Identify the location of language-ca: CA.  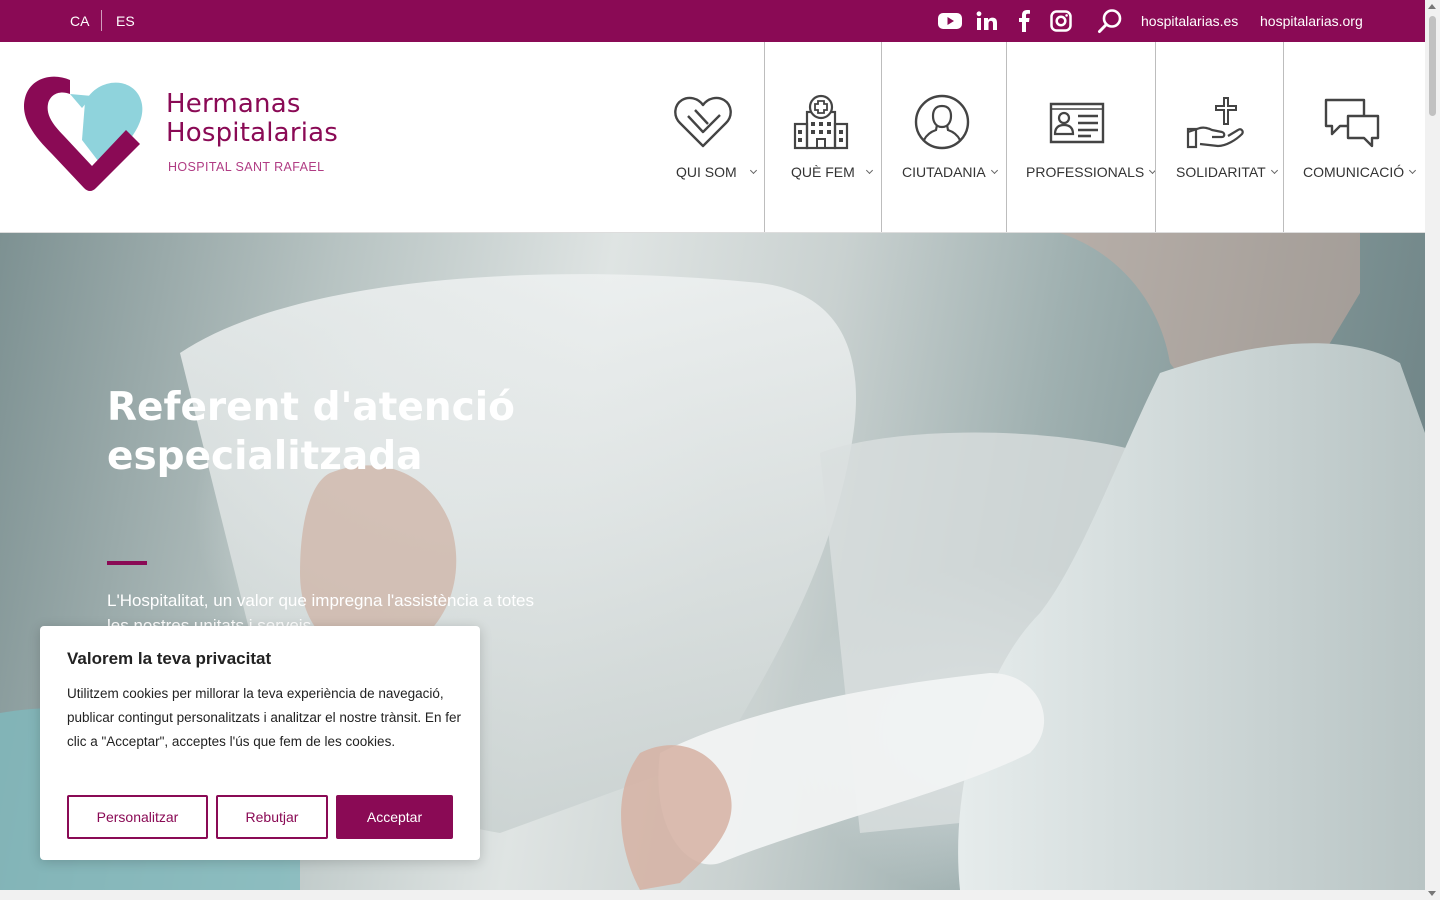
(79, 21).